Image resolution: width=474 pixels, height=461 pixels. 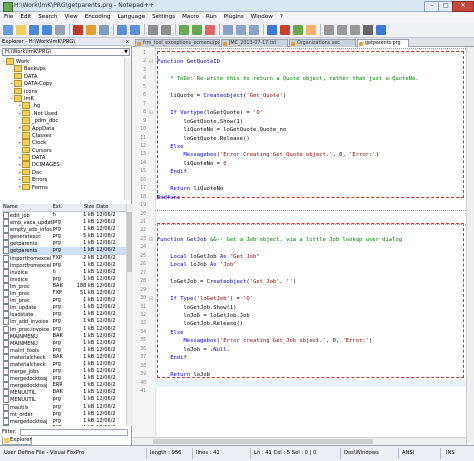 I want to click on tab-3: getparents.prg, so click(x=383, y=43).